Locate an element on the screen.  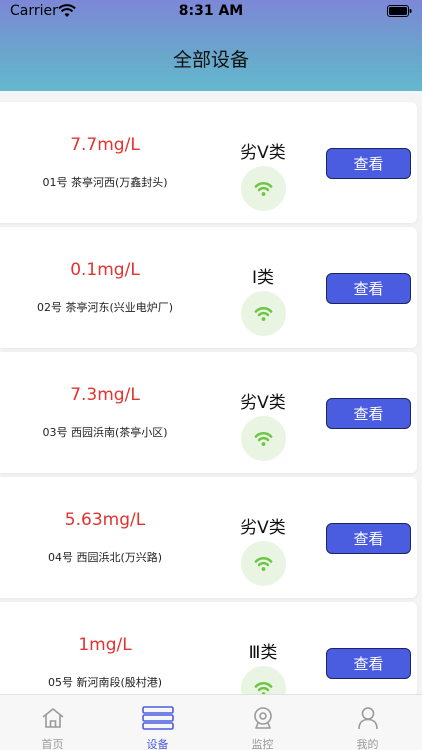
device-station: 03号 西园浜南(茶亭小区) is located at coordinates (105, 432).